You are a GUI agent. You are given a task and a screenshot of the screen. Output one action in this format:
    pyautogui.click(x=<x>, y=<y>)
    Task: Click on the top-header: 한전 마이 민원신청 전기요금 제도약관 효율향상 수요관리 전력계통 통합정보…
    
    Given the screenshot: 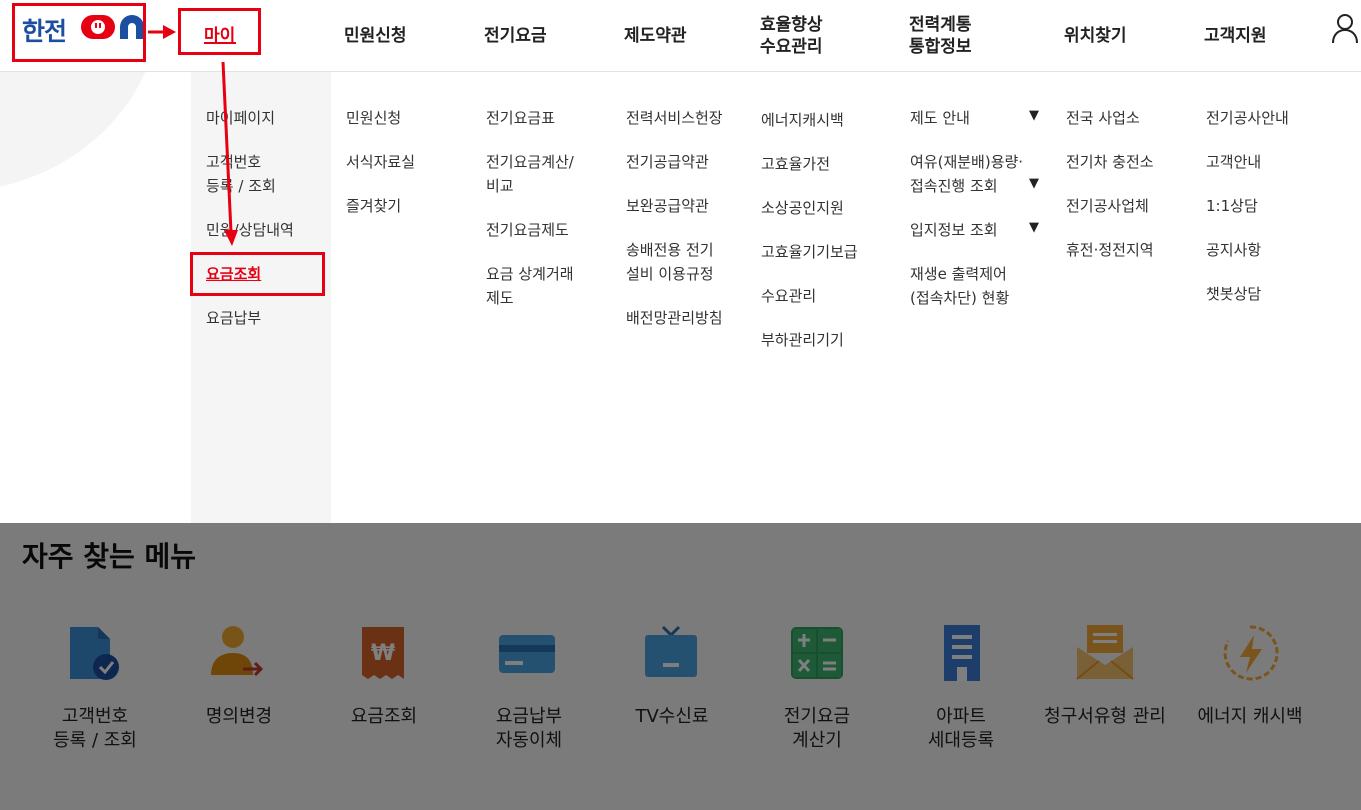 What is the action you would take?
    pyautogui.click(x=680, y=36)
    